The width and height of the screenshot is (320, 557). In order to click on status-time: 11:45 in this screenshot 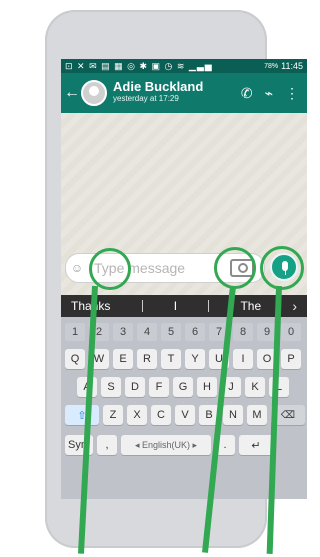, I will do `click(292, 66)`.